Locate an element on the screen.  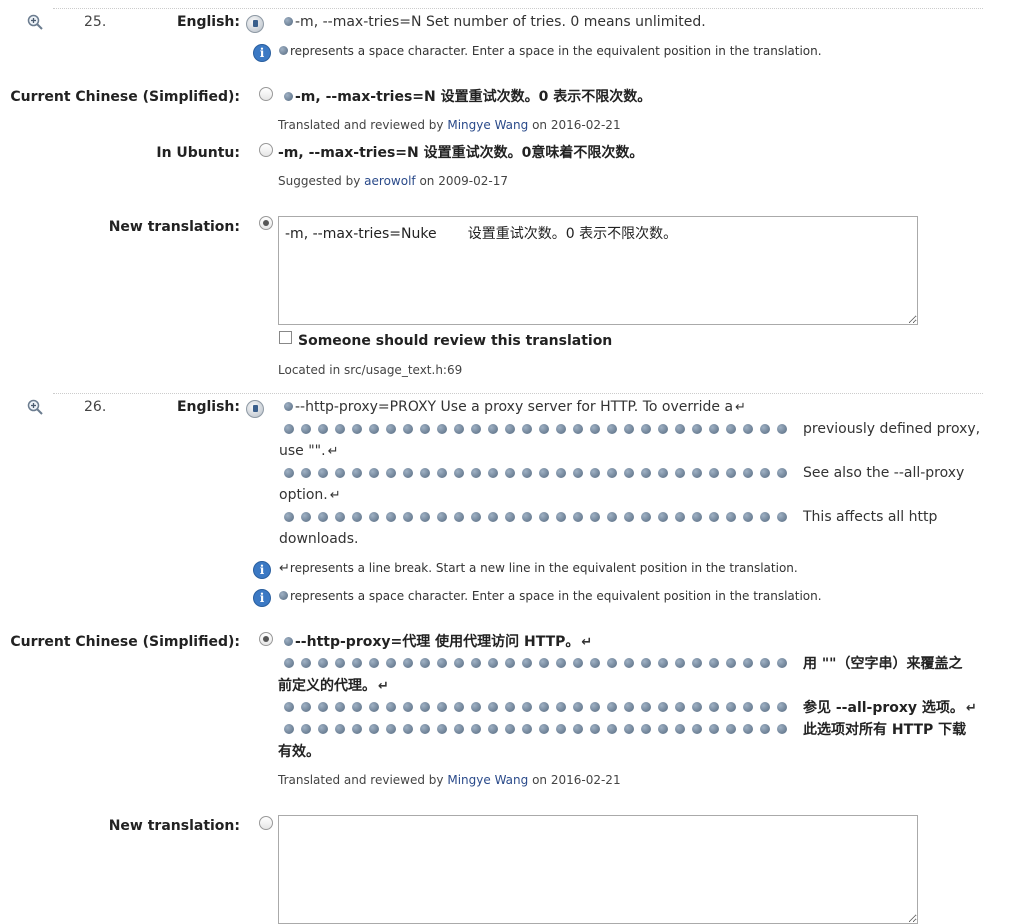
review-checkbox is located at coordinates (285, 337).